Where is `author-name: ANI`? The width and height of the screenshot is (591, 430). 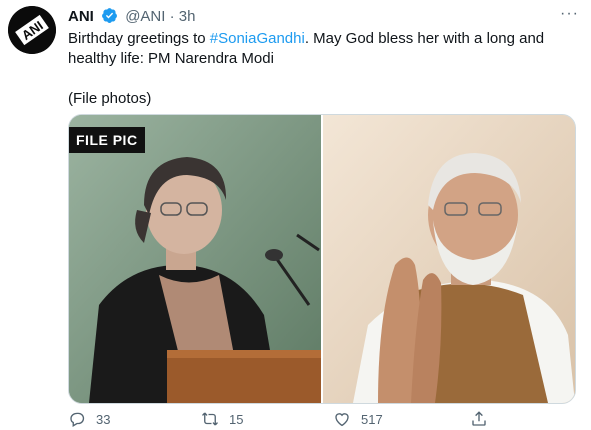
author-name: ANI is located at coordinates (81, 16).